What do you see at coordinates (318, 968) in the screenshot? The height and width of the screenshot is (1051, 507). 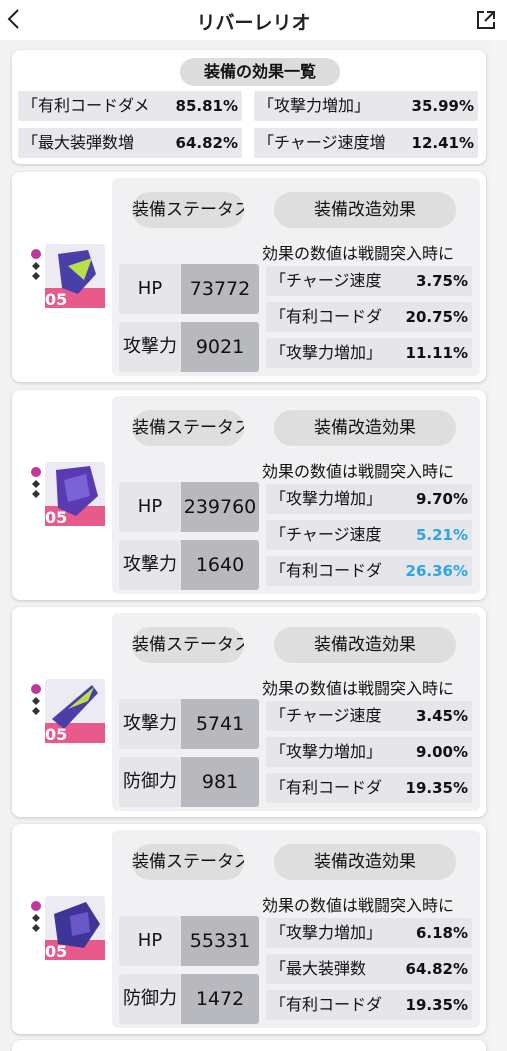 I see `mod-label: 「最大装弾数` at bounding box center [318, 968].